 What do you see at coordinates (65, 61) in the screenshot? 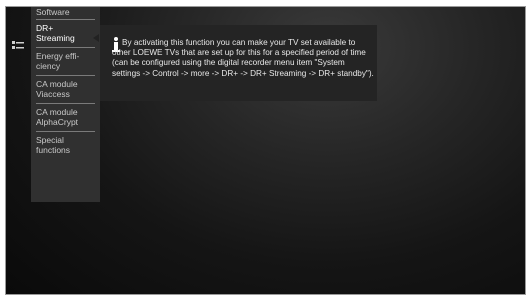
I see `menu-item-energy-efficiency: Energy effi- ciency` at bounding box center [65, 61].